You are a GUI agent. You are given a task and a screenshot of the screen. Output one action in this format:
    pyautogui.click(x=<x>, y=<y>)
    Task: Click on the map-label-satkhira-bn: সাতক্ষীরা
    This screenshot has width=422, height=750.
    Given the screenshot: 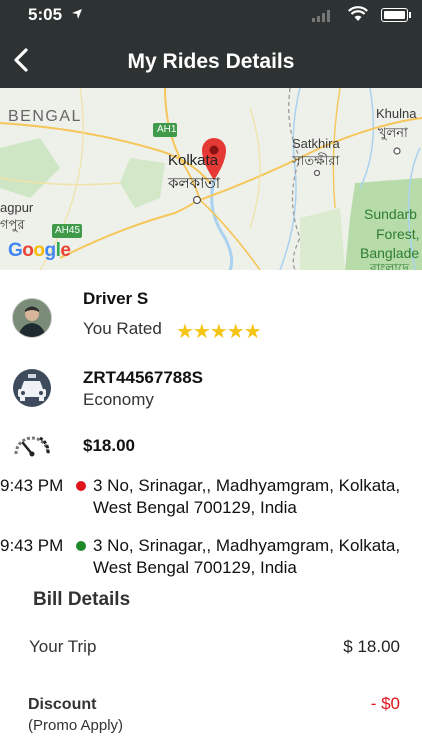 What is the action you would take?
    pyautogui.click(x=316, y=160)
    